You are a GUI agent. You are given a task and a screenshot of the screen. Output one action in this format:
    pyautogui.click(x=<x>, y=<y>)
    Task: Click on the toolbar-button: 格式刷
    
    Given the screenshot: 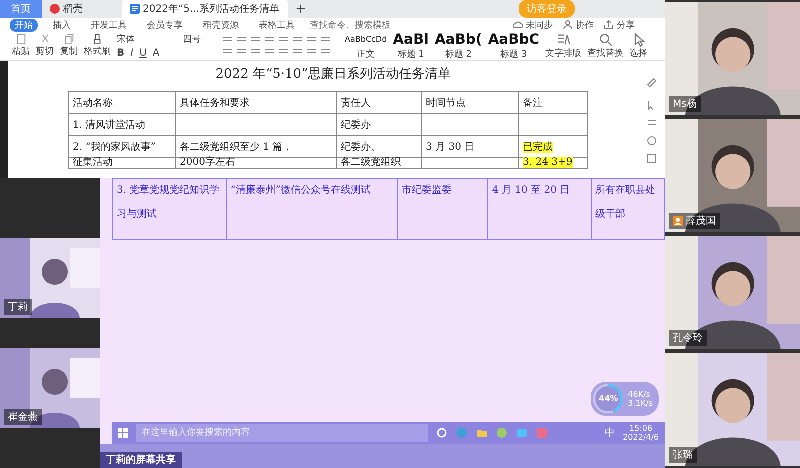 What is the action you would take?
    pyautogui.click(x=97, y=46)
    